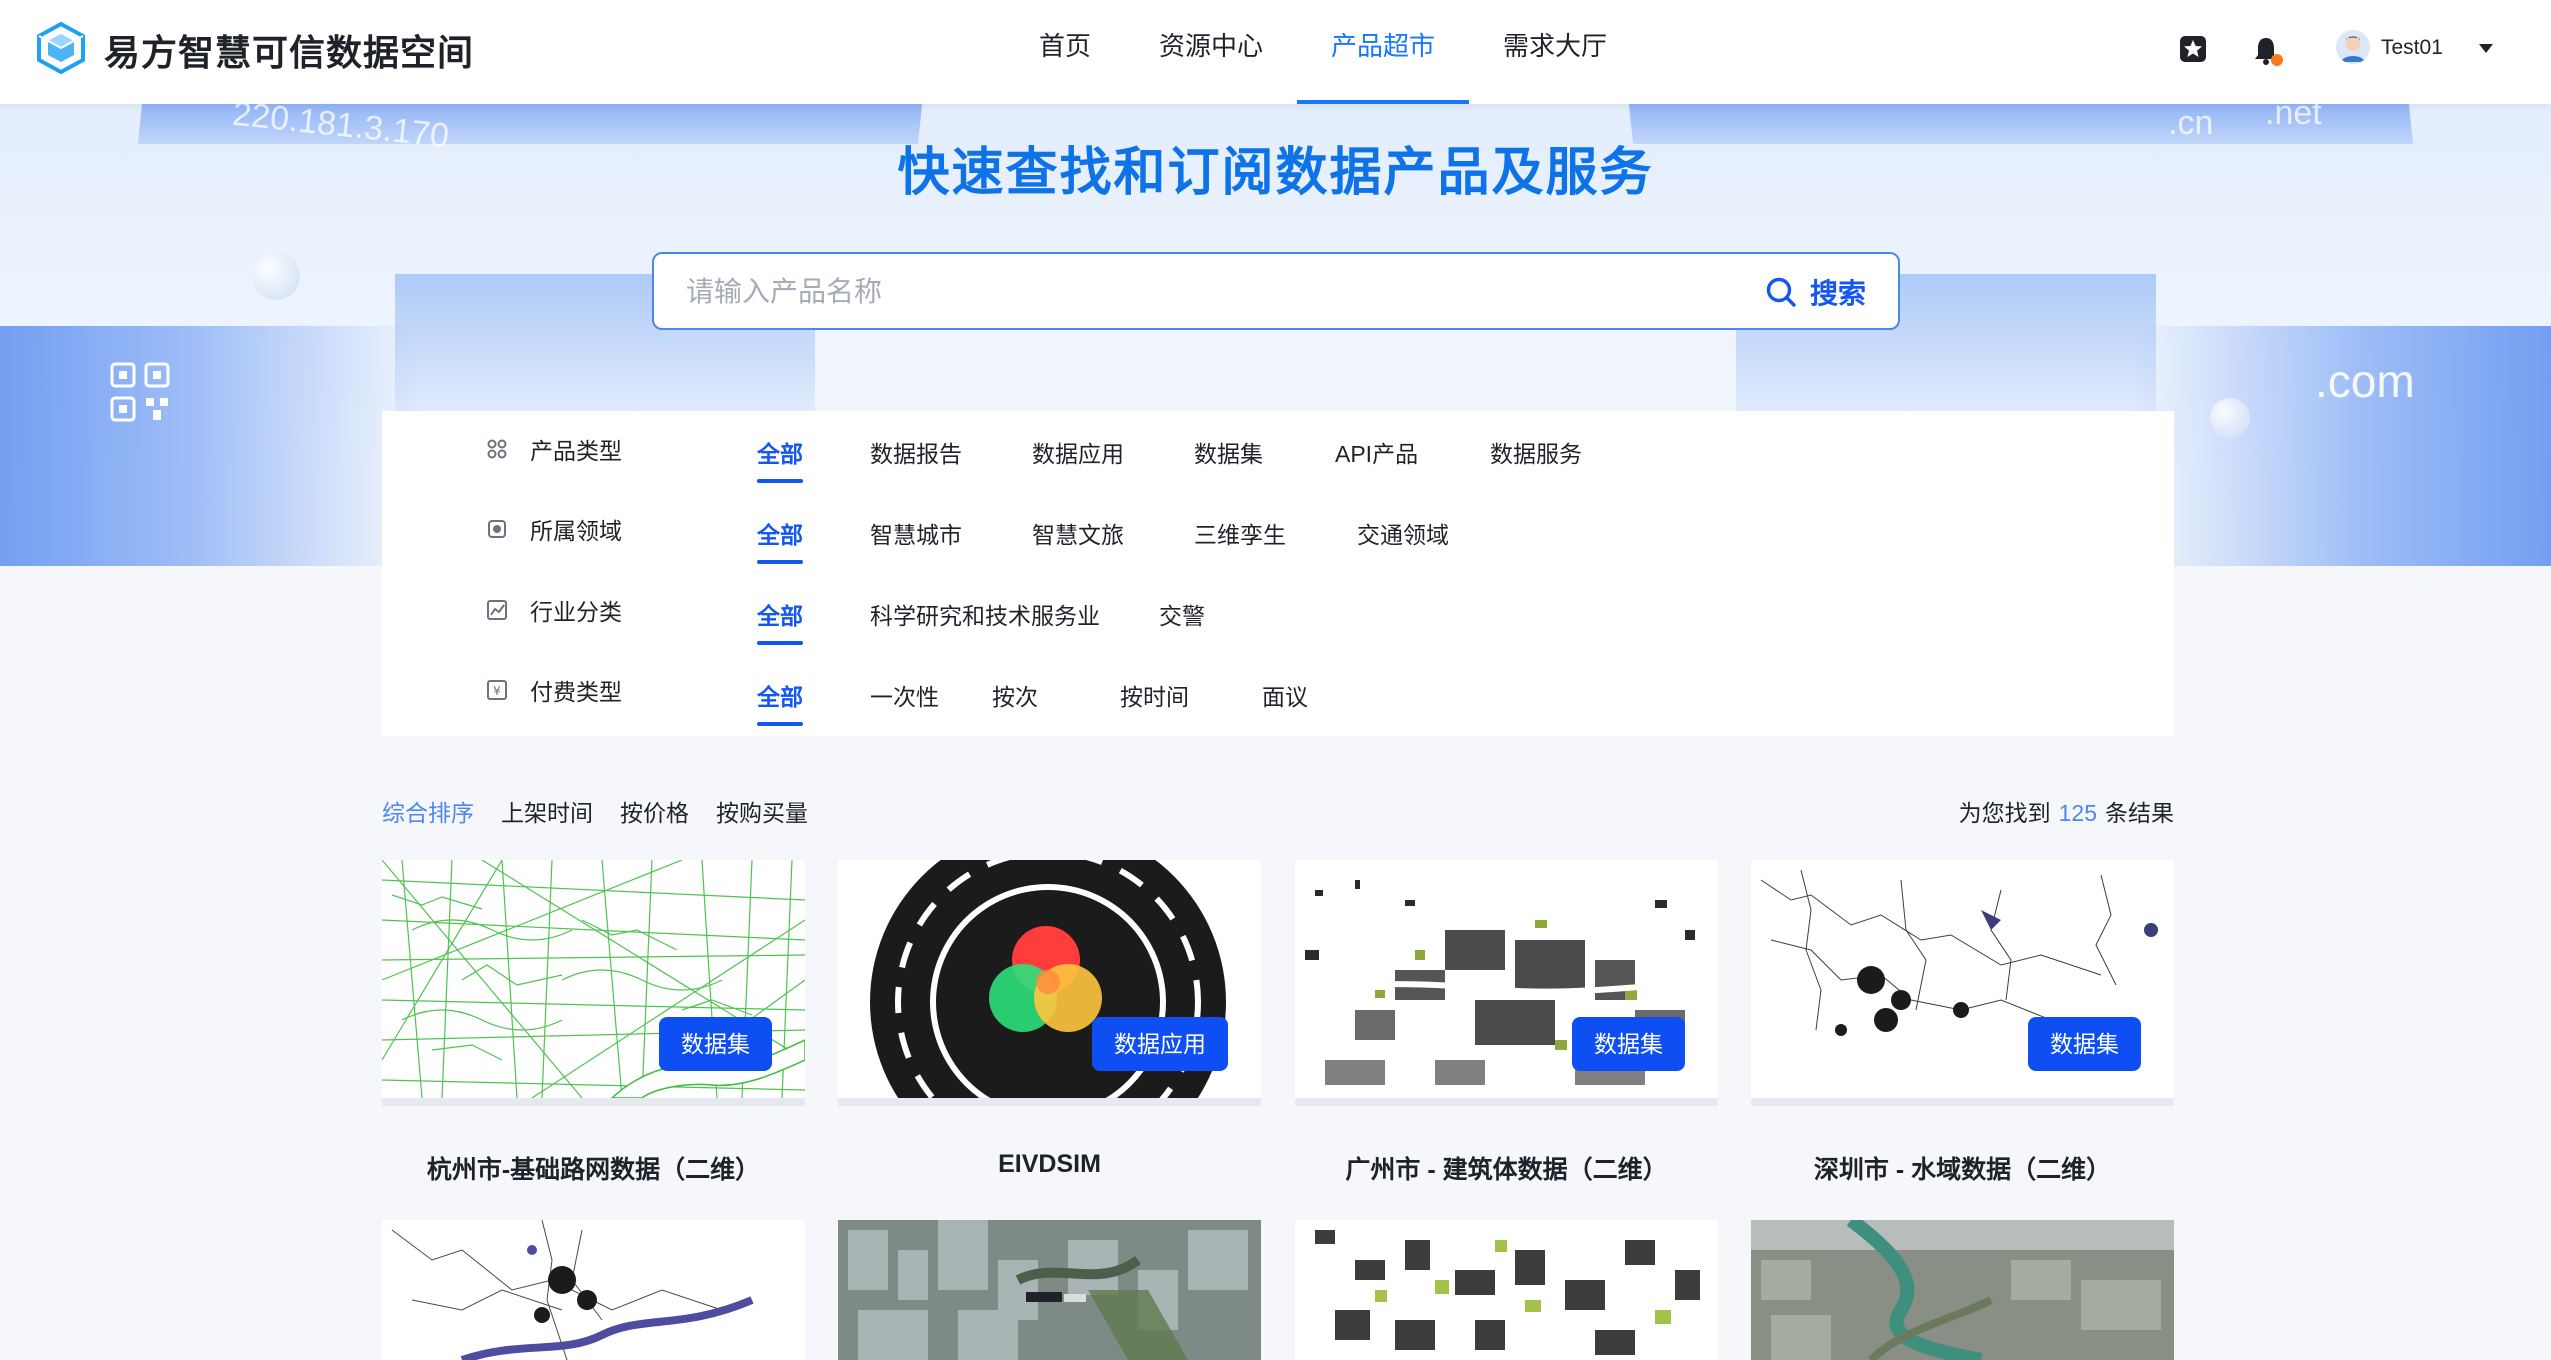 The image size is (2551, 1360). I want to click on product-title: 杭州市-基础路网数据（二维）, so click(593, 1170).